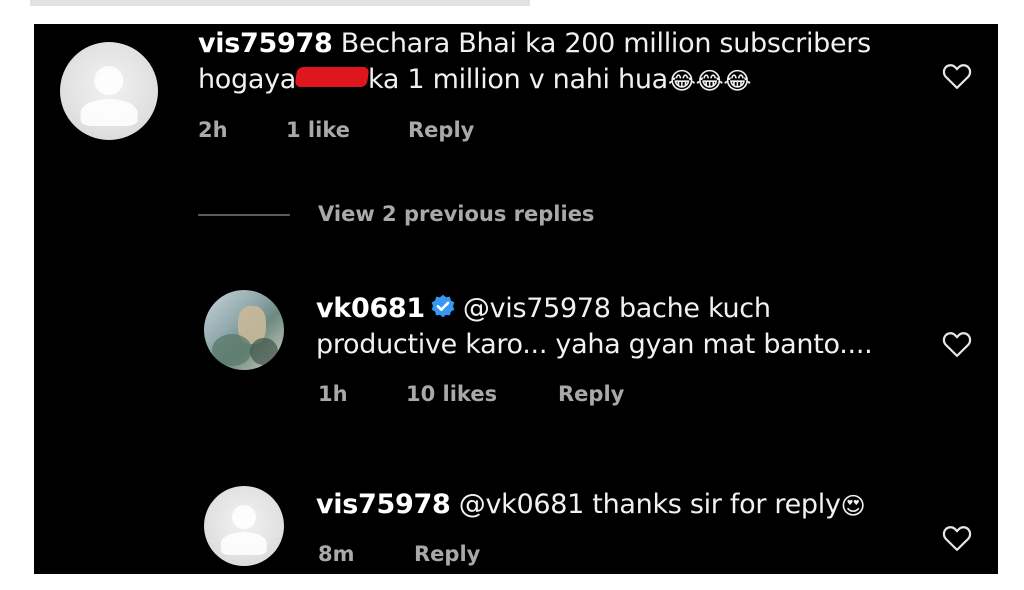 Image resolution: width=1024 pixels, height=590 pixels. Describe the element at coordinates (537, 308) in the screenshot. I see `reply-mention: @vis75978` at that location.